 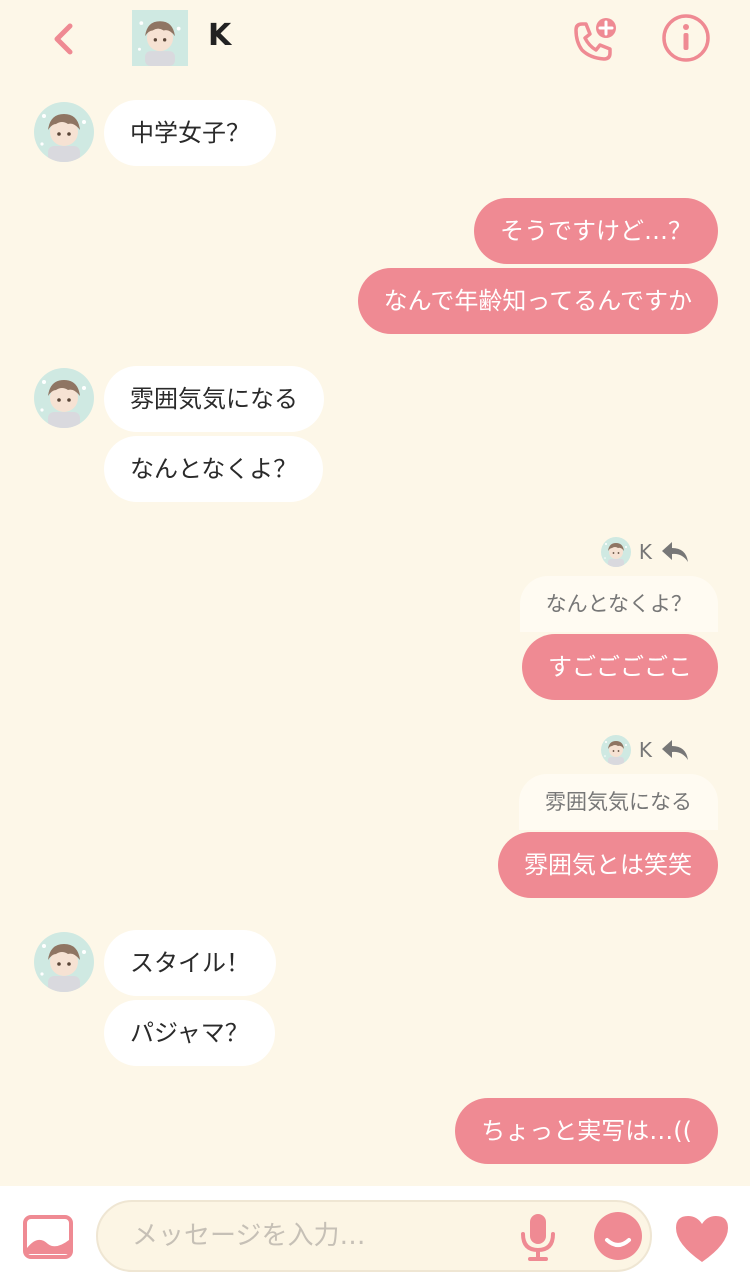 I want to click on heart-icon, so click(x=702, y=1239).